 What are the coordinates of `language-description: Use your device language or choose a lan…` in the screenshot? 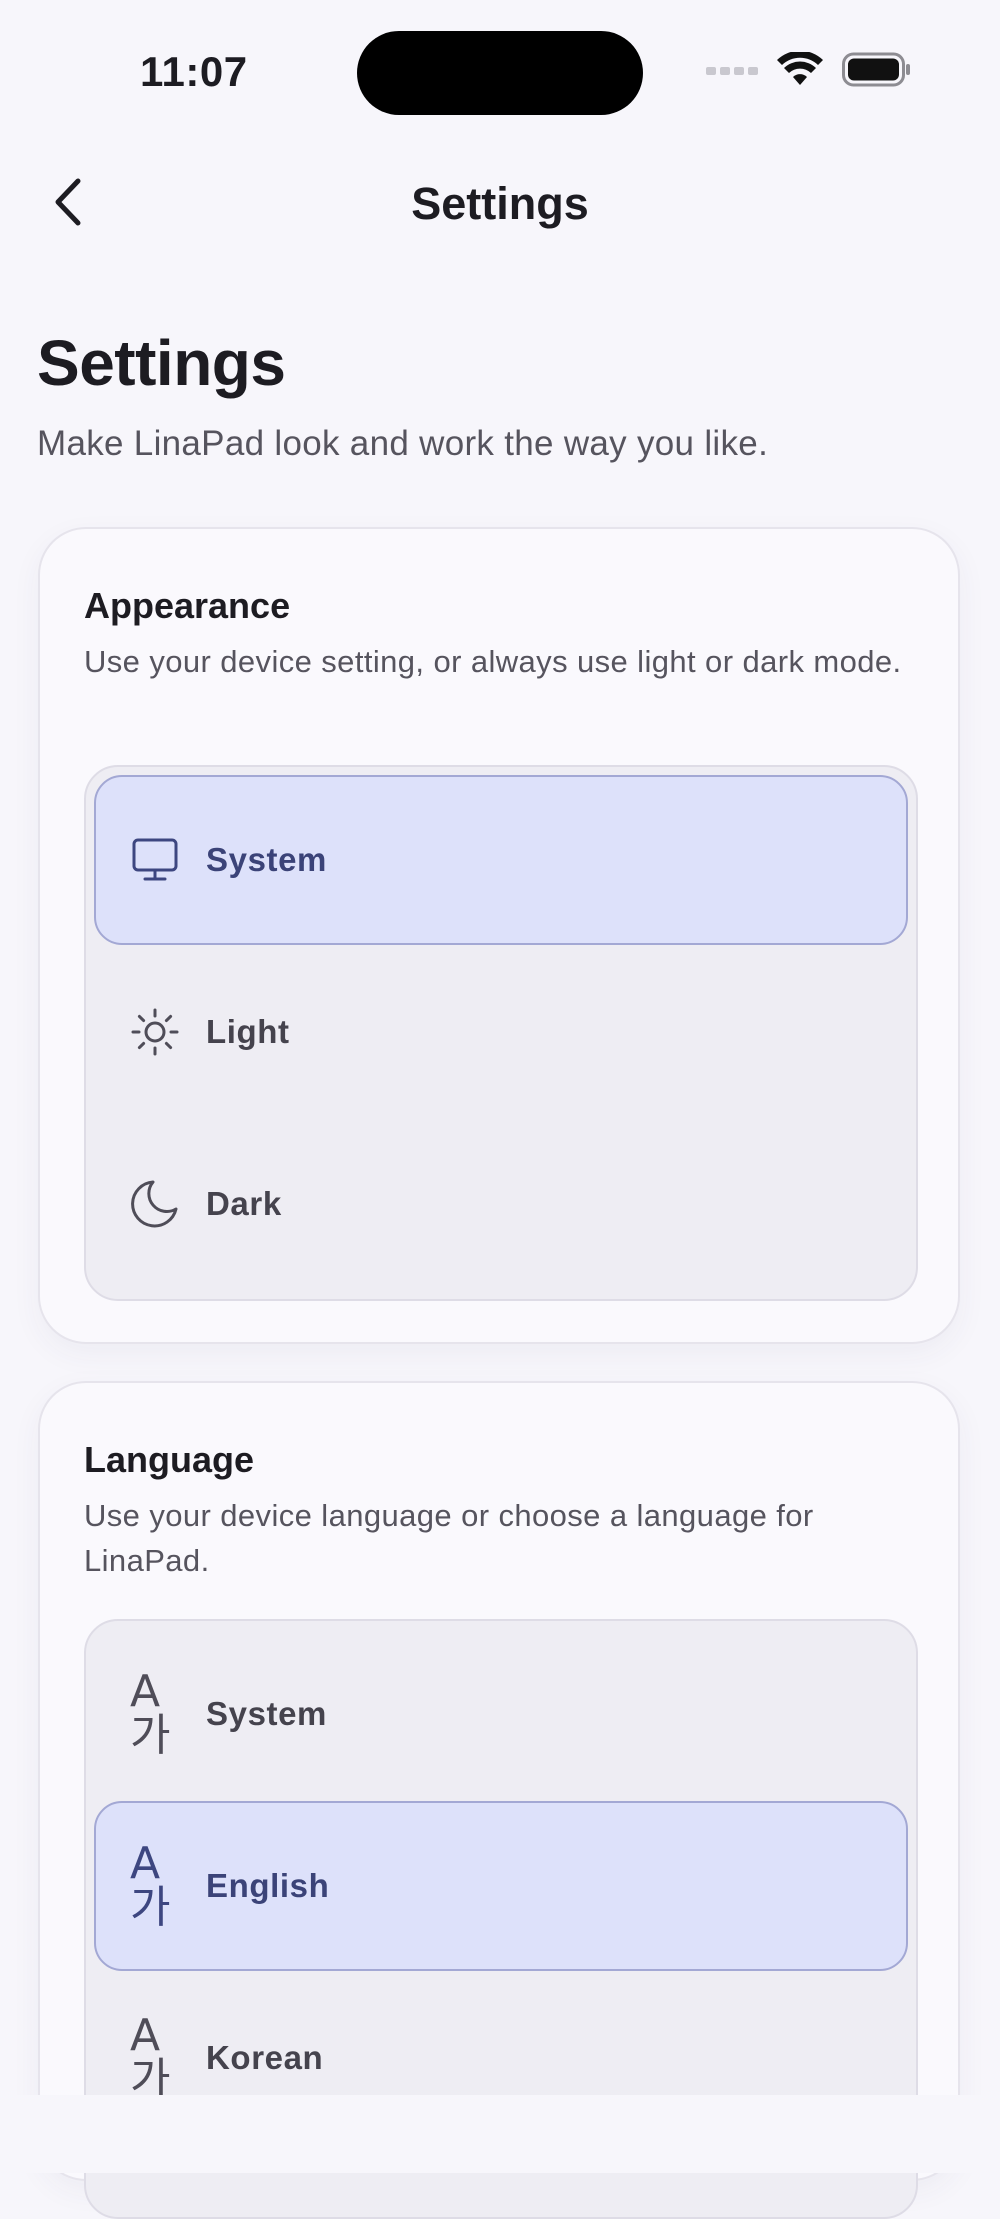 It's located at (449, 1538).